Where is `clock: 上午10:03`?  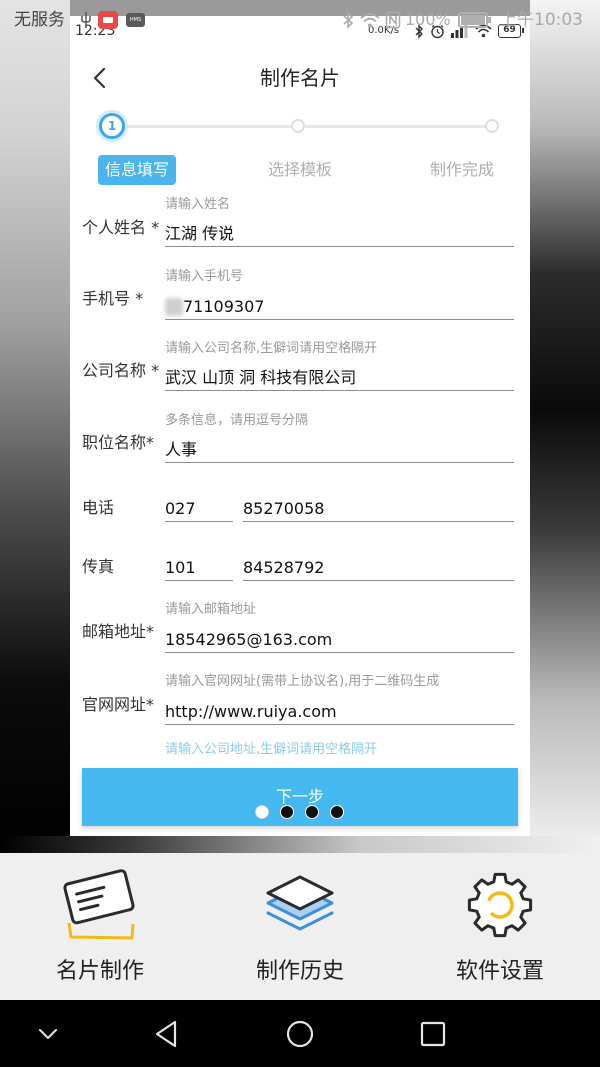 clock: 上午10:03 is located at coordinates (541, 20).